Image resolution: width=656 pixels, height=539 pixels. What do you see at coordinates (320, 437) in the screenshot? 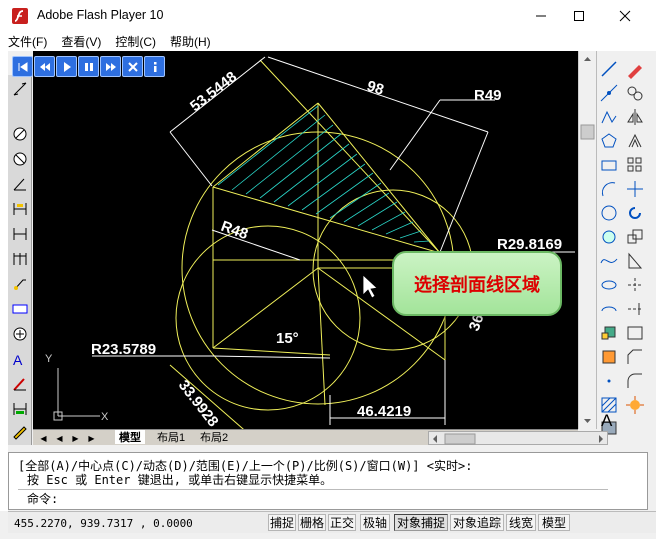
I see `layout-tabs-bar: ◀ ◀ ▶ ▶ 模型 布局1 布局2` at bounding box center [320, 437].